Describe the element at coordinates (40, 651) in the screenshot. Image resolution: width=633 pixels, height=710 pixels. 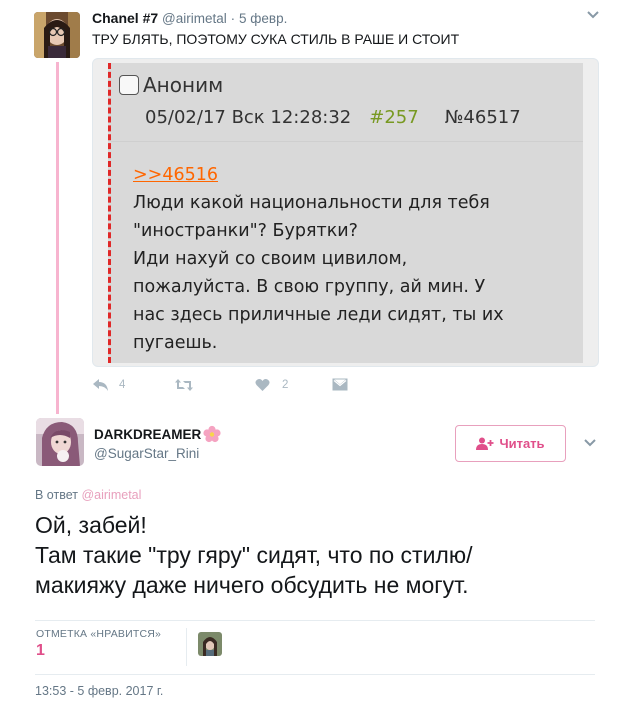
I see `likes-count: 1` at that location.